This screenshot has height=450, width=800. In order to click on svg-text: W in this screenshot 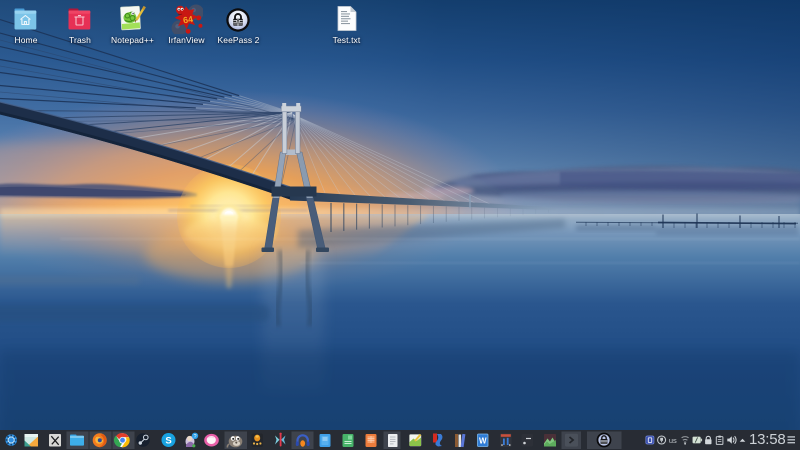, I will do `click(483, 441)`.